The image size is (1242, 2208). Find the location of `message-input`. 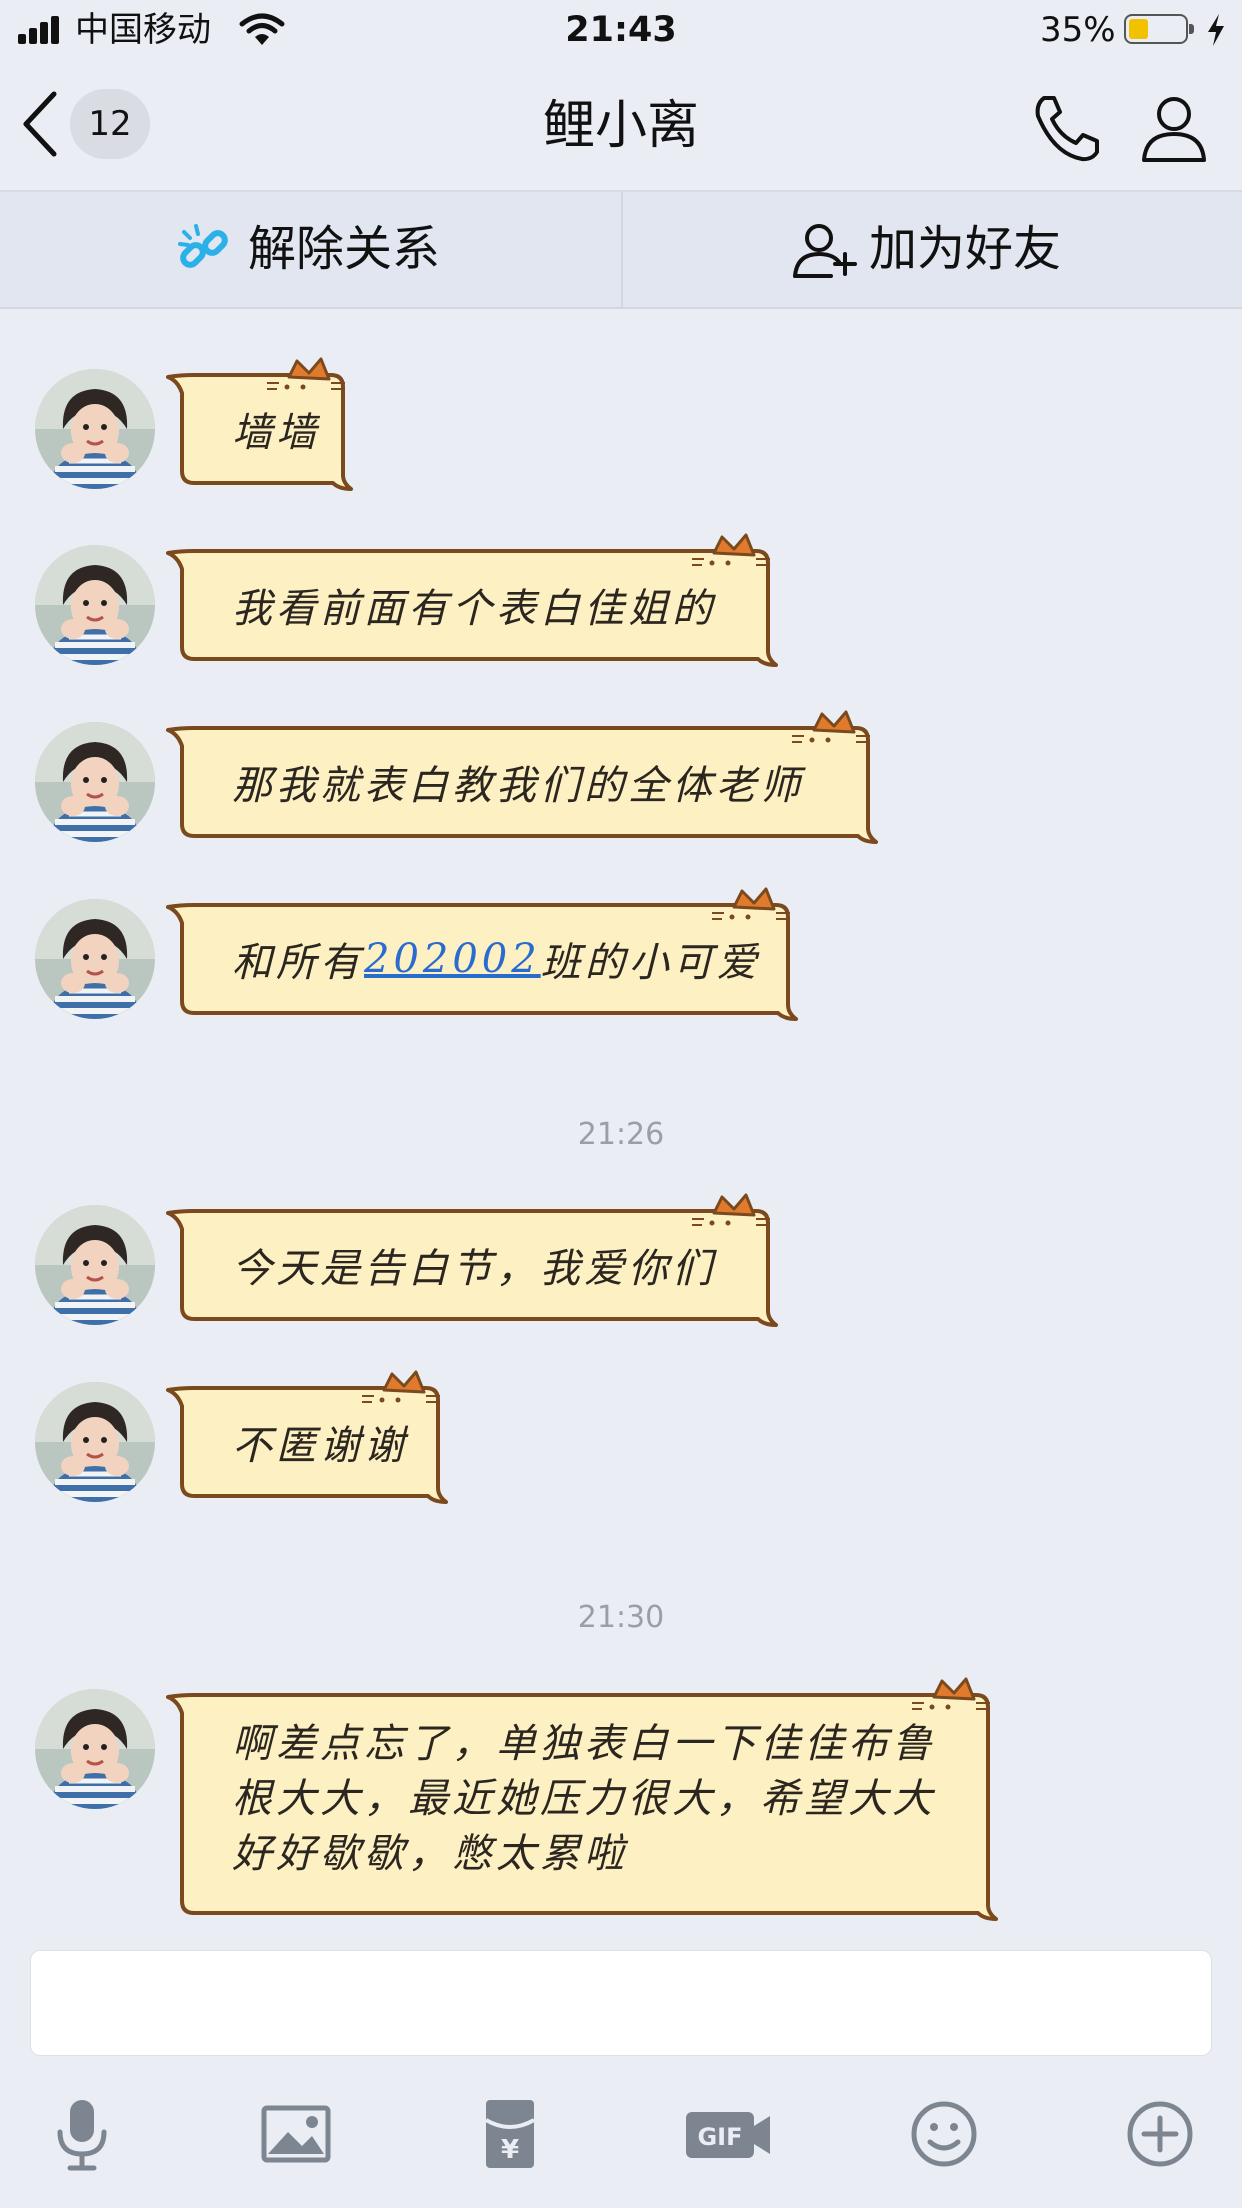

message-input is located at coordinates (621, 2003).